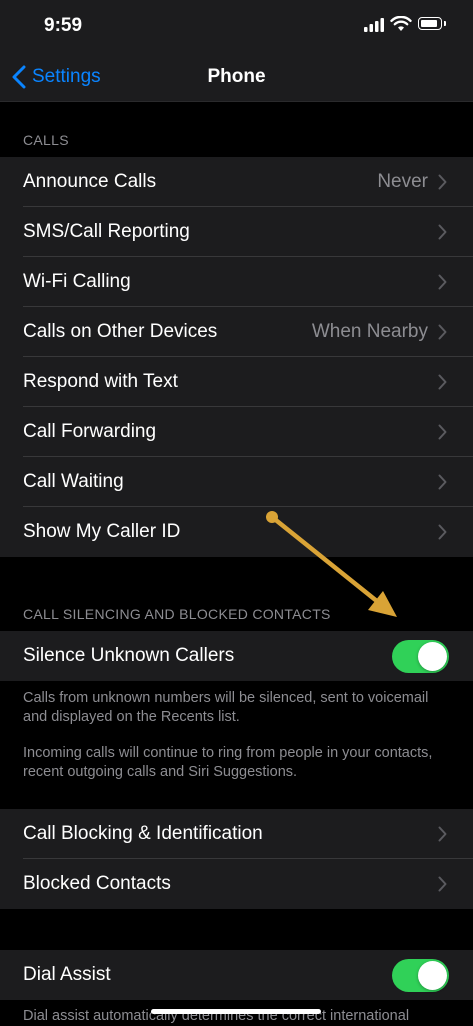 Image resolution: width=473 pixels, height=1026 pixels. What do you see at coordinates (46, 140) in the screenshot?
I see `section-header-calls: CALLS` at bounding box center [46, 140].